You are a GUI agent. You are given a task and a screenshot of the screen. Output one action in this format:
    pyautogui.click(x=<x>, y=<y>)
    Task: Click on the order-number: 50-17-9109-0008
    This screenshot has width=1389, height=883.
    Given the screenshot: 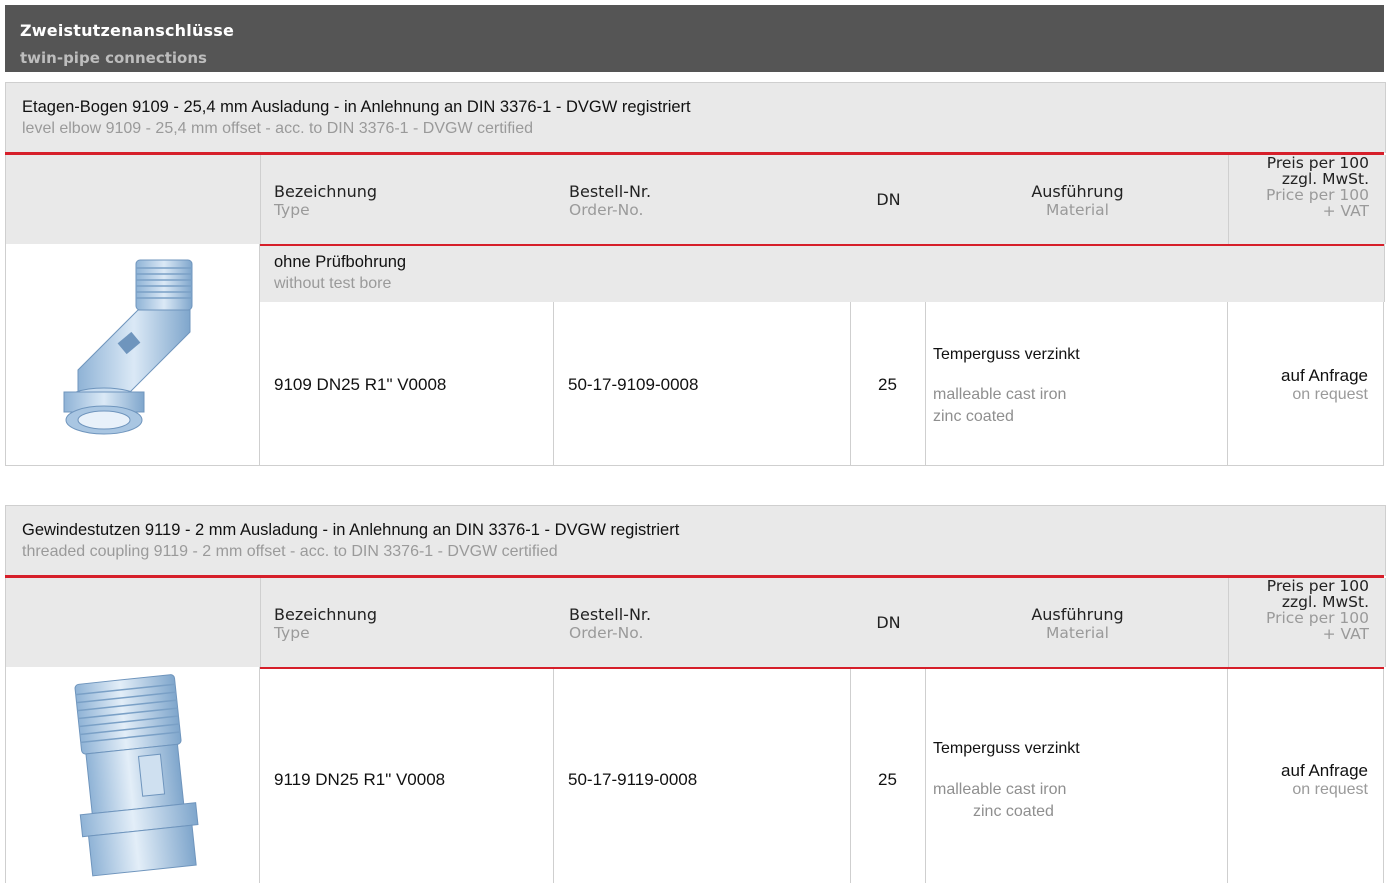 What is the action you would take?
    pyautogui.click(x=633, y=384)
    